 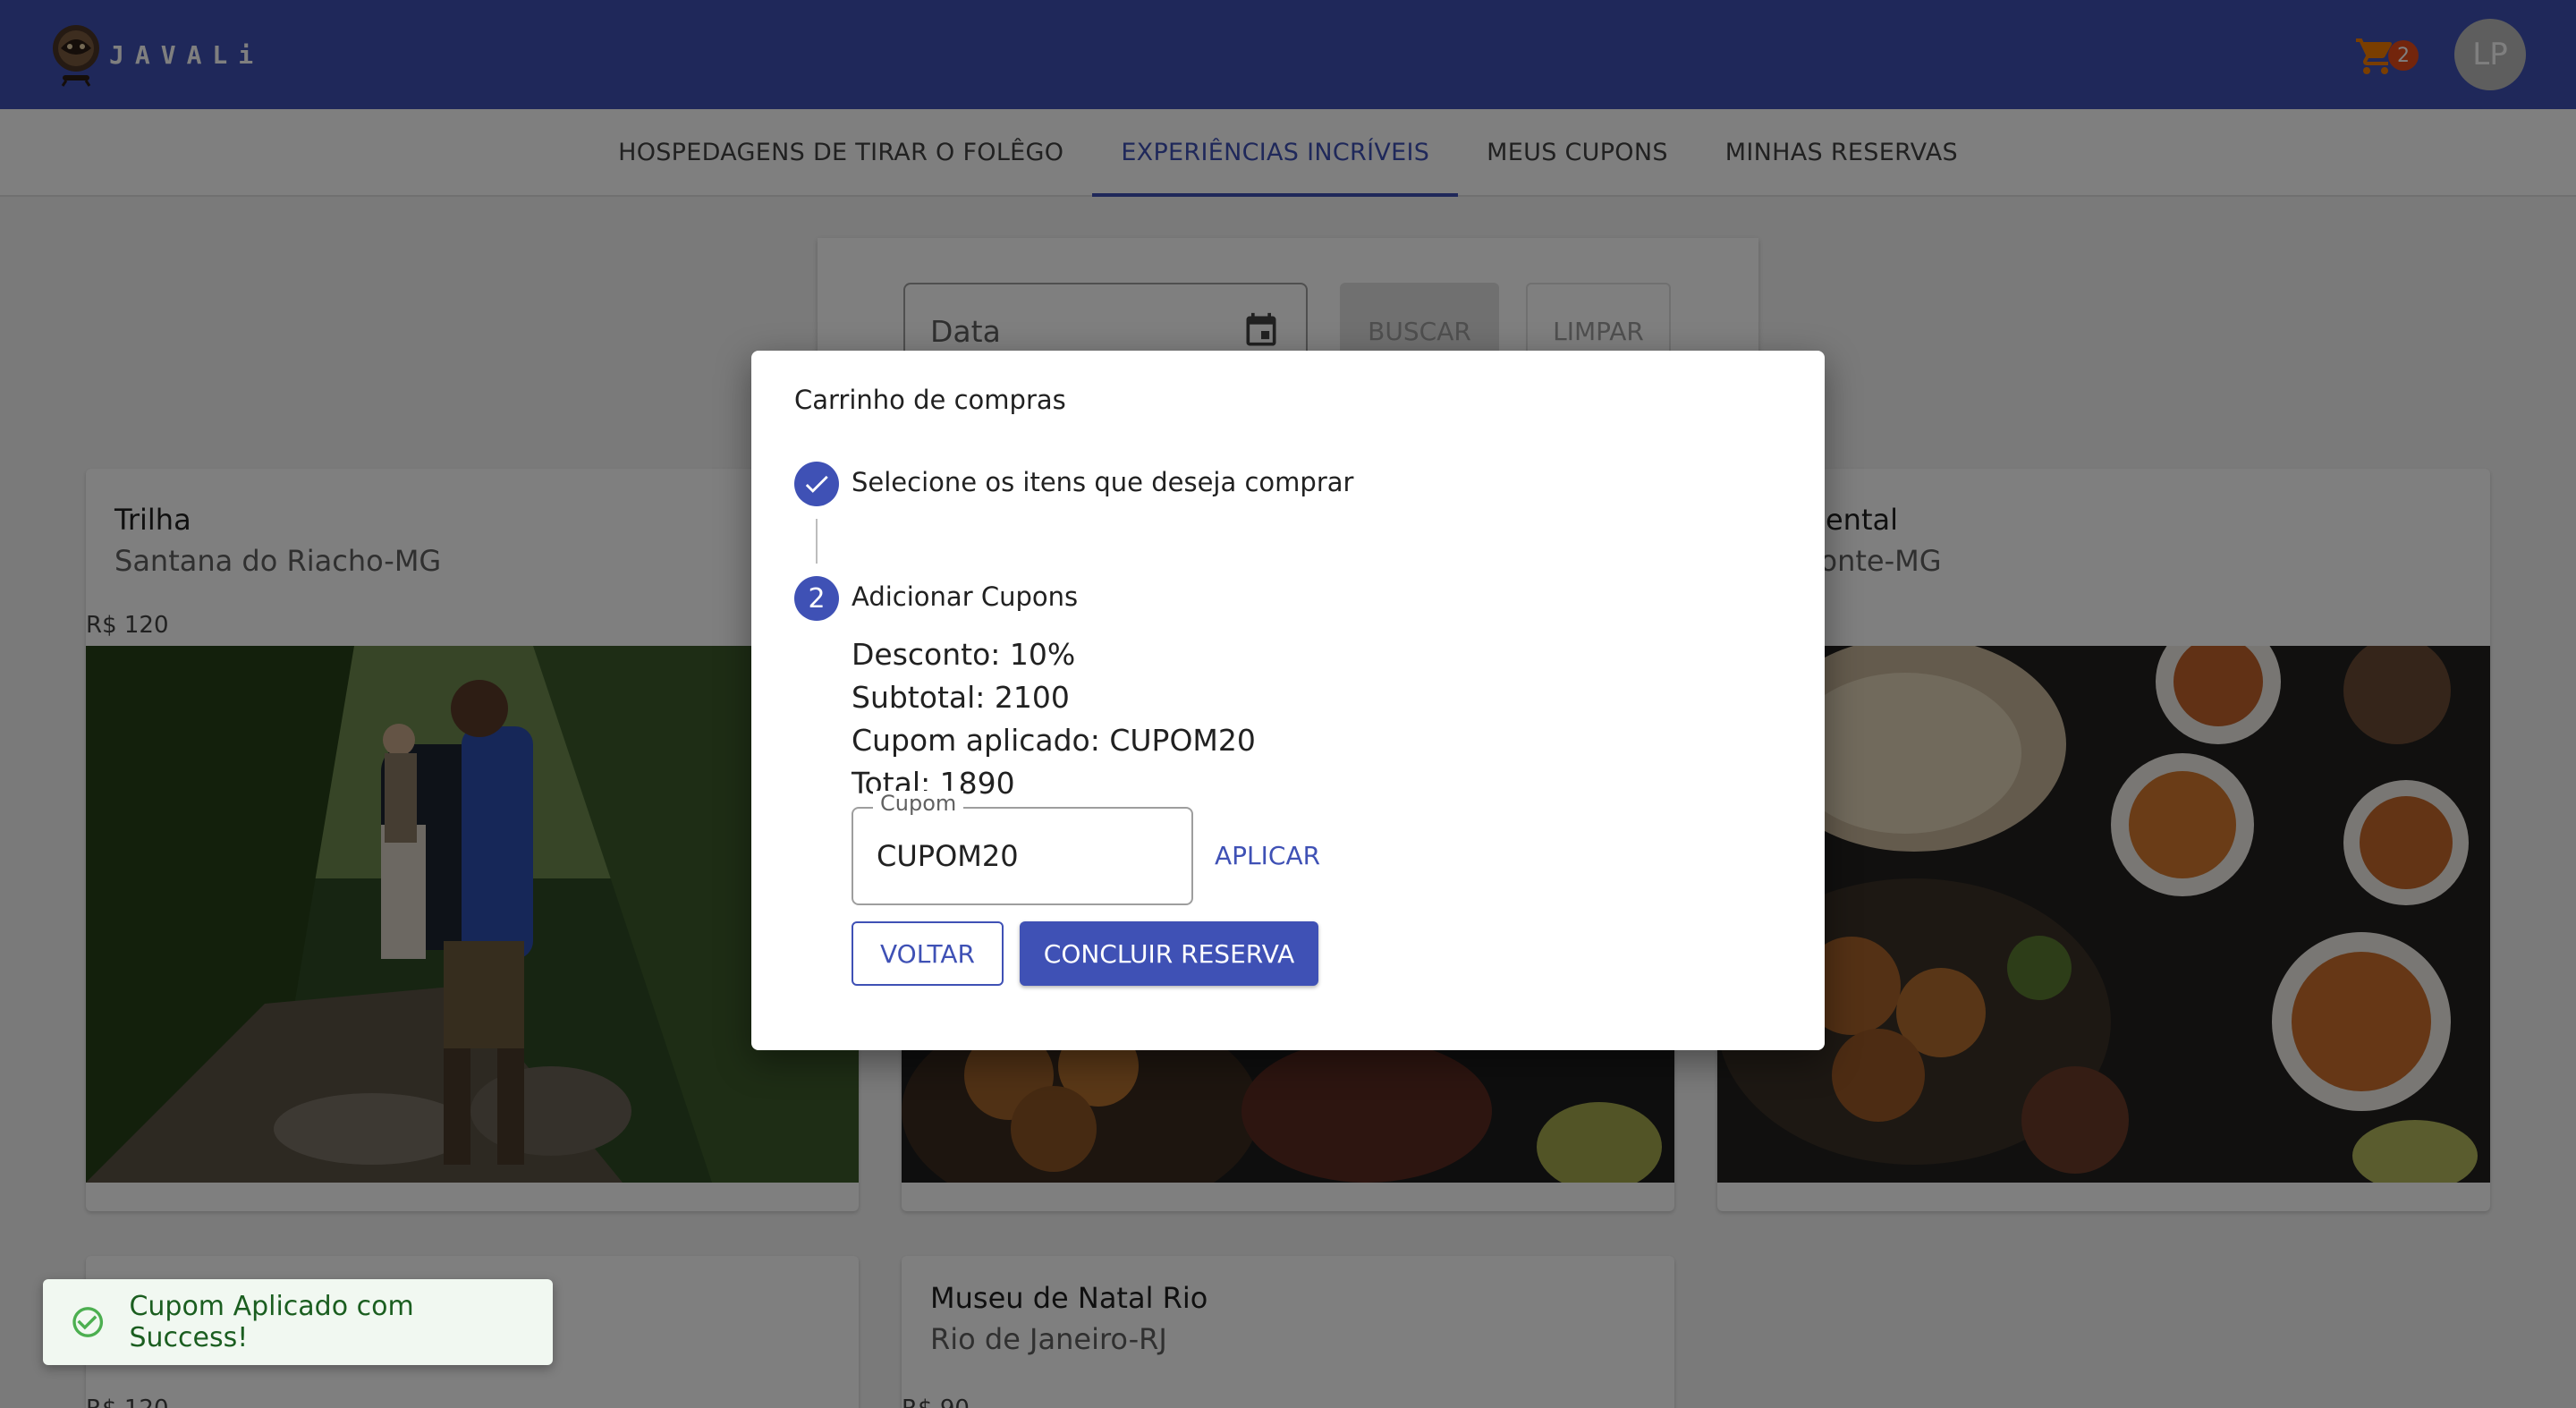 I want to click on snackbar-message: Cupom Aplicado com Success!, so click(x=271, y=1322).